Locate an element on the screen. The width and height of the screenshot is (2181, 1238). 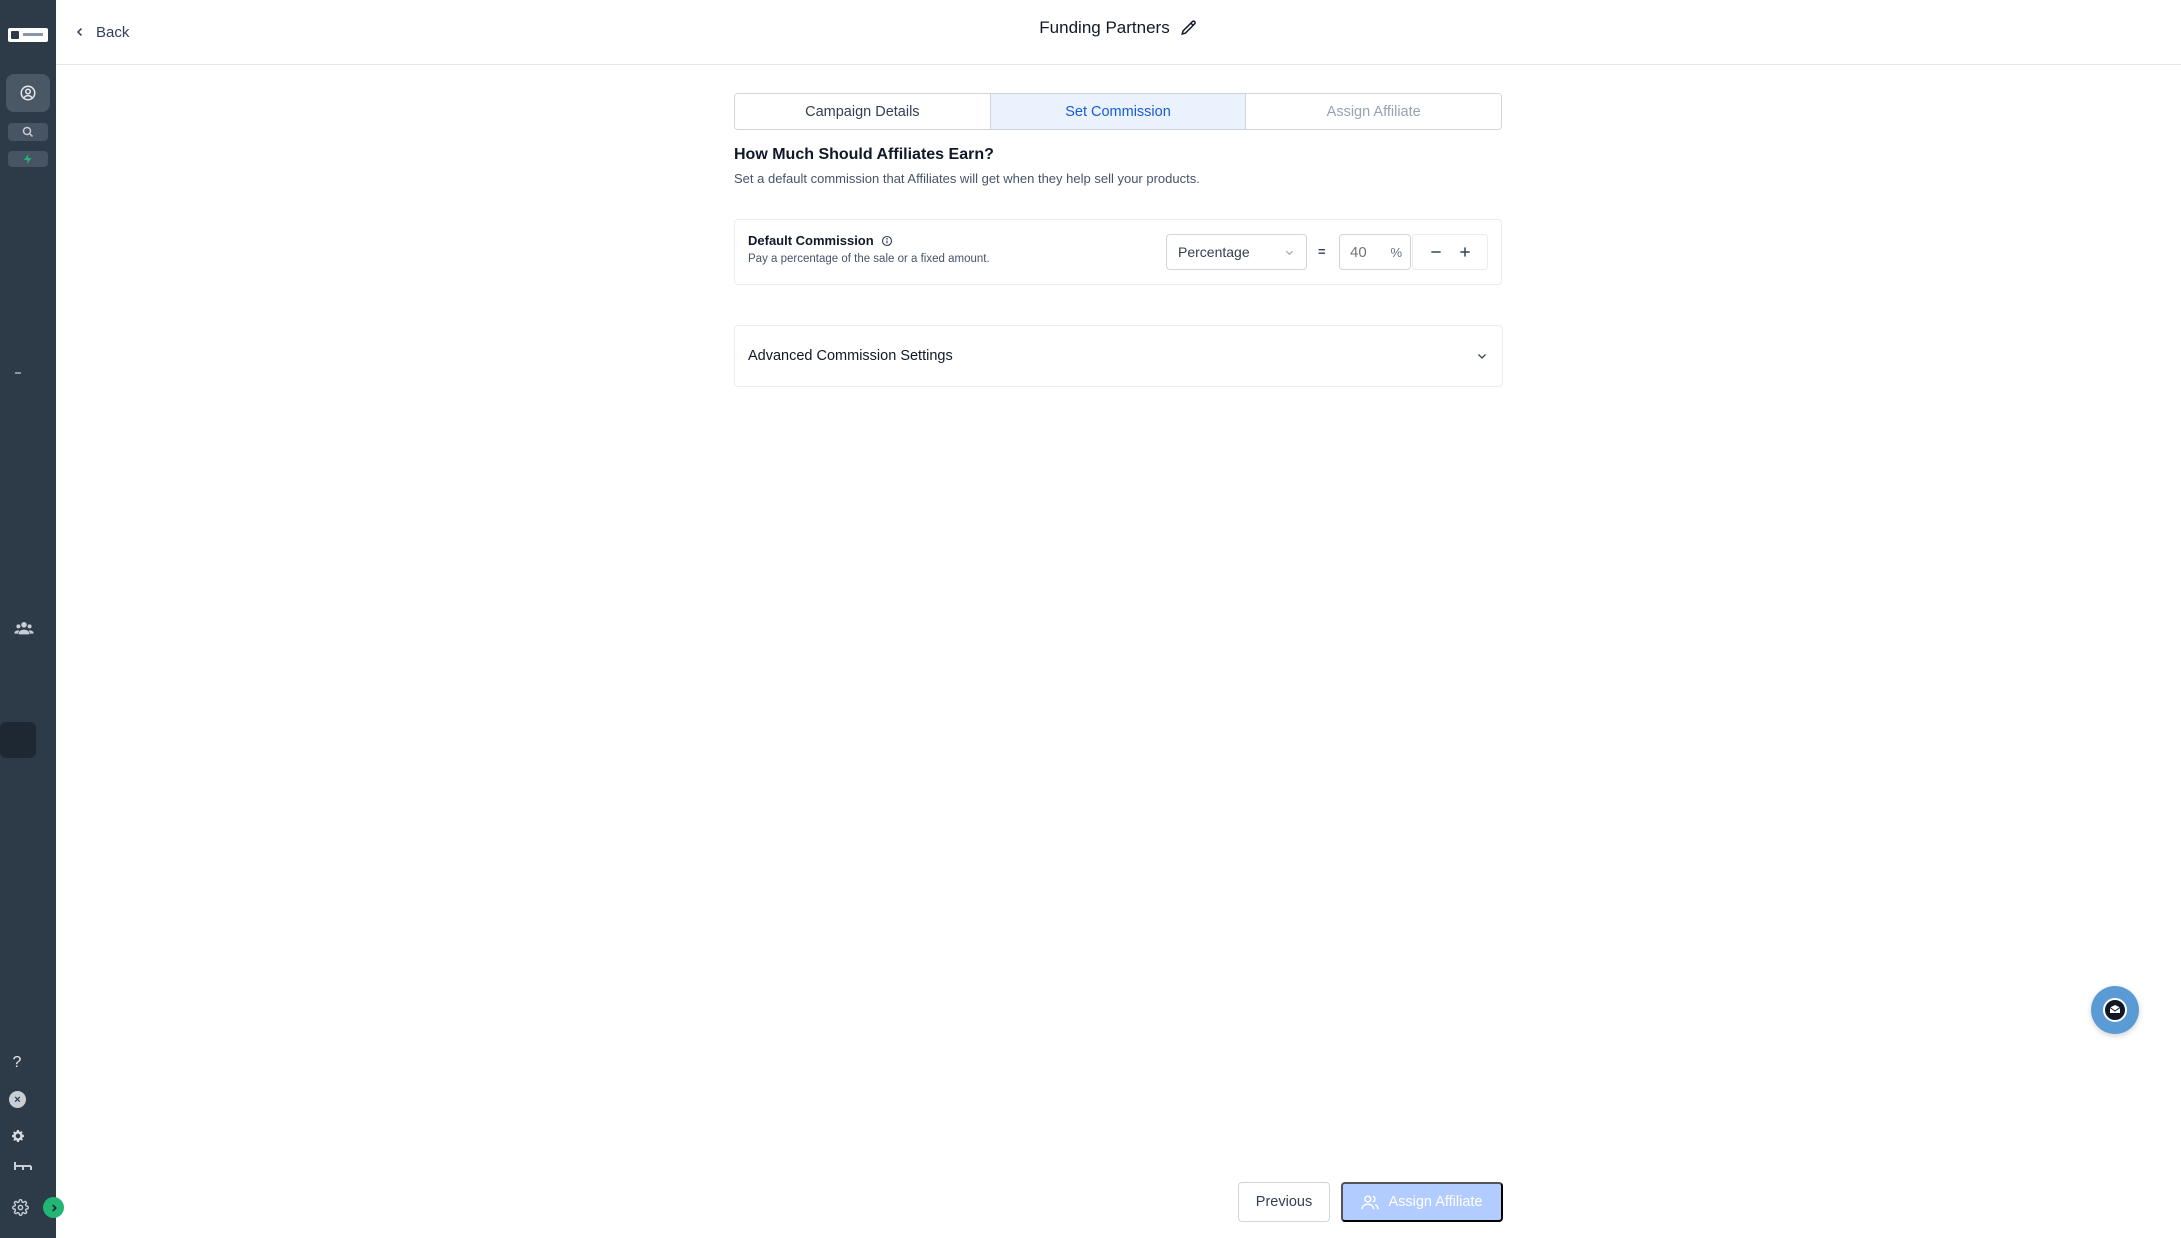
sidebar-affiliates-button is located at coordinates (24, 628).